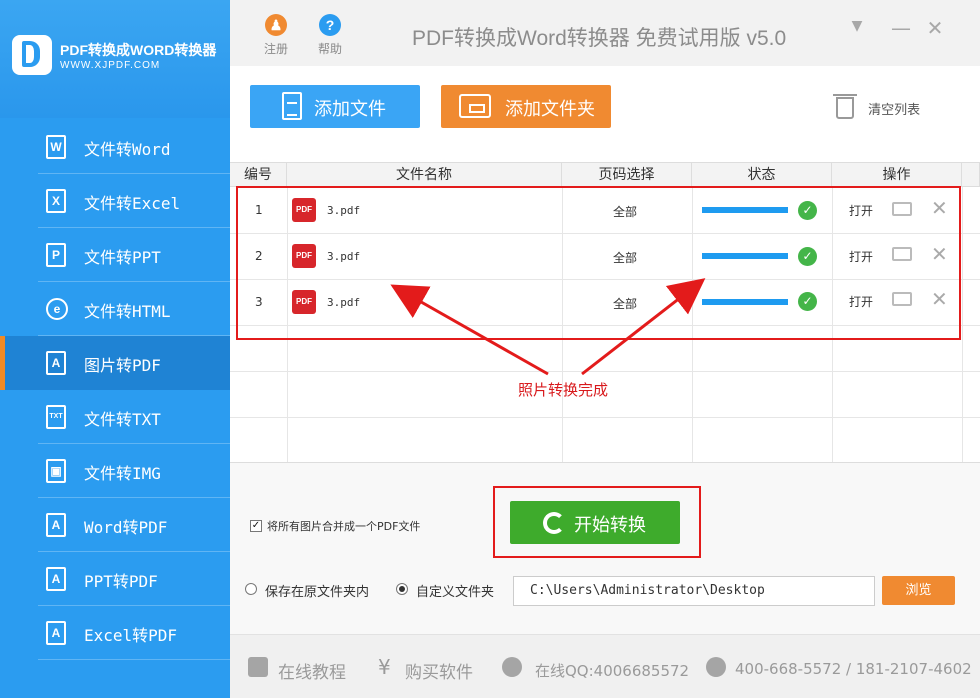  I want to click on column-header-pages: 页码选择, so click(627, 175).